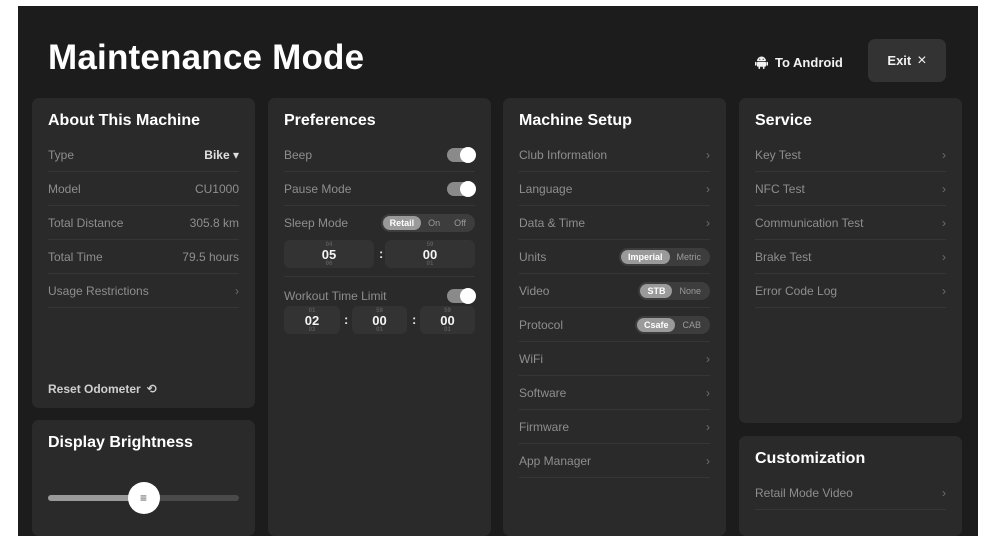 The height and width of the screenshot is (542, 983). What do you see at coordinates (402, 223) in the screenshot?
I see `sleep-option-retail: Retail` at bounding box center [402, 223].